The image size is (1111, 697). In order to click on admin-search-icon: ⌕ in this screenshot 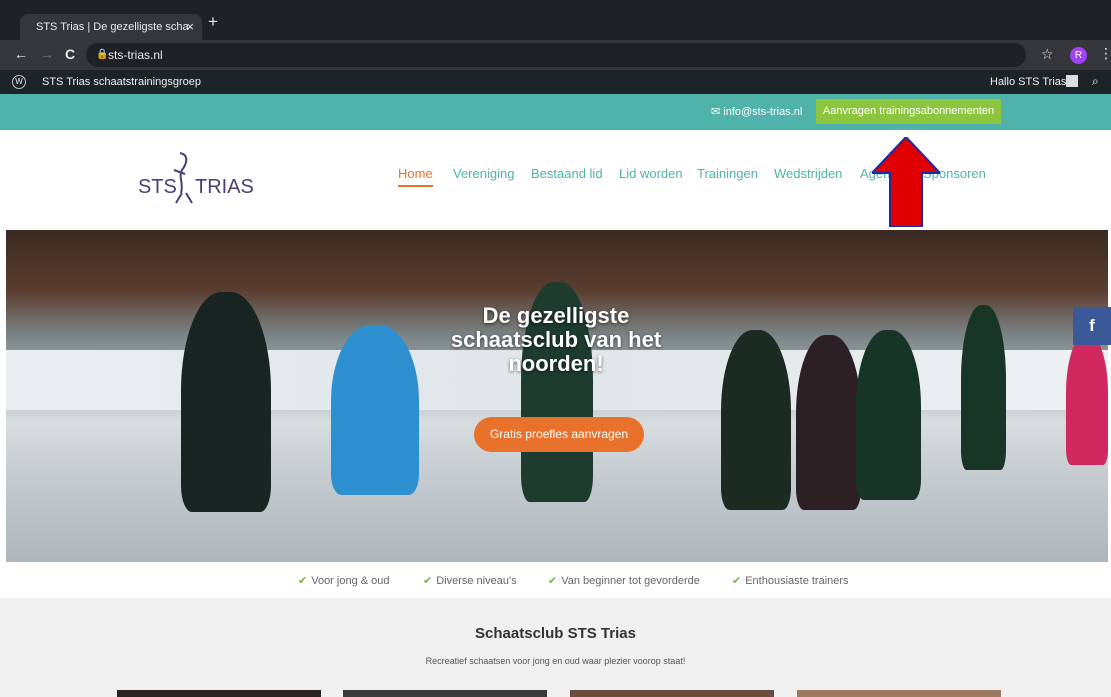, I will do `click(1095, 81)`.